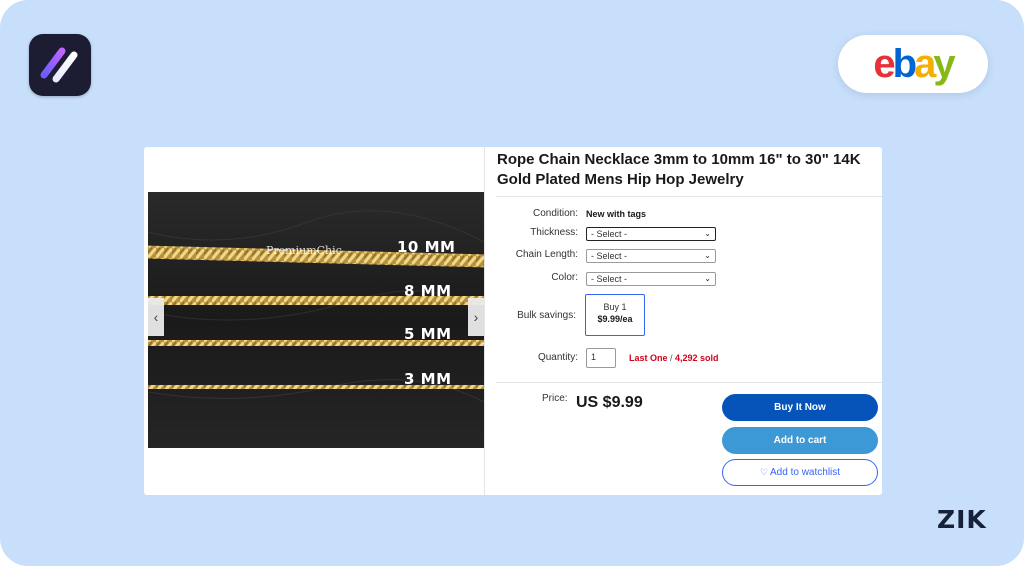  What do you see at coordinates (428, 379) in the screenshot?
I see `chain-label-3mm: 3 MM` at bounding box center [428, 379].